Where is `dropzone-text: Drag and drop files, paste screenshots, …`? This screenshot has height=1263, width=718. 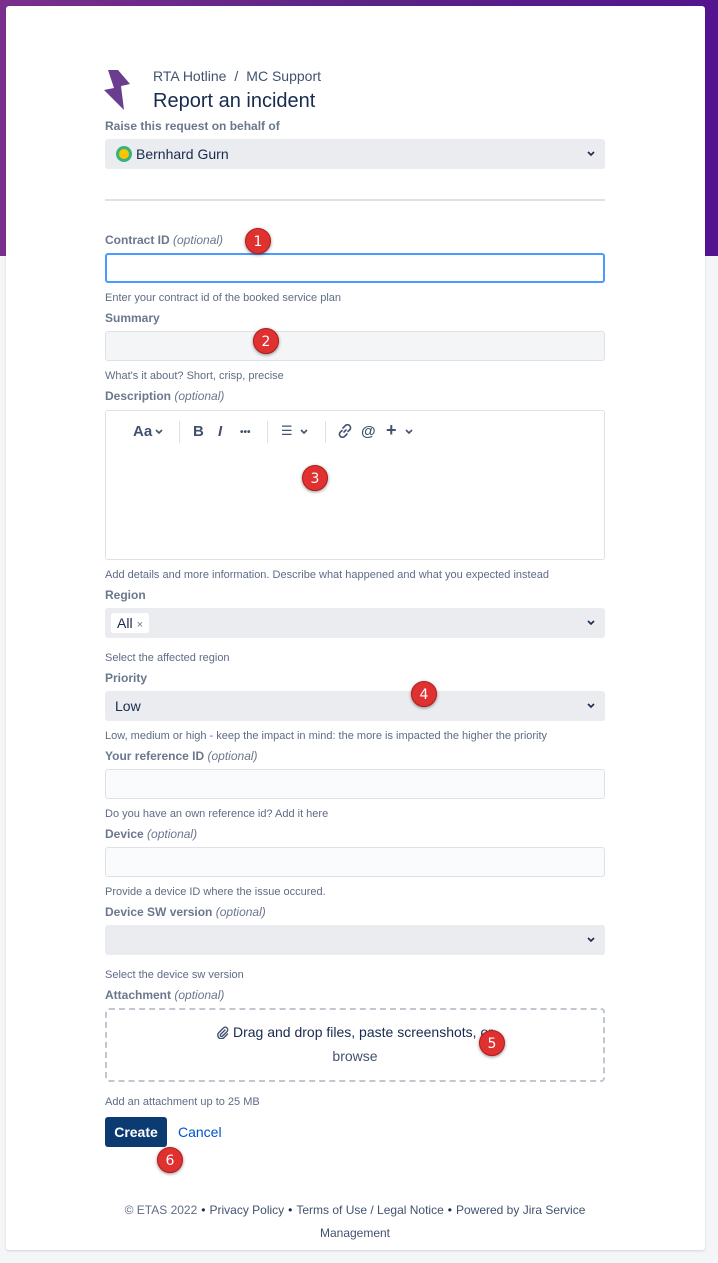 dropzone-text: Drag and drop files, paste screenshots, … is located at coordinates (355, 1032).